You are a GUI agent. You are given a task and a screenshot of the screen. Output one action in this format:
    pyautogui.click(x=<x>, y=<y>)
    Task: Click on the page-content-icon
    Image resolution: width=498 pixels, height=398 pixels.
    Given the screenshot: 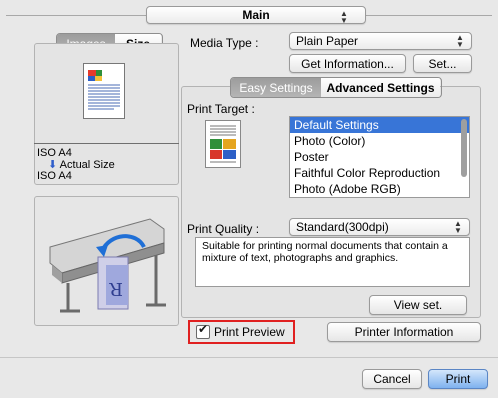 What is the action you would take?
    pyautogui.click(x=104, y=90)
    